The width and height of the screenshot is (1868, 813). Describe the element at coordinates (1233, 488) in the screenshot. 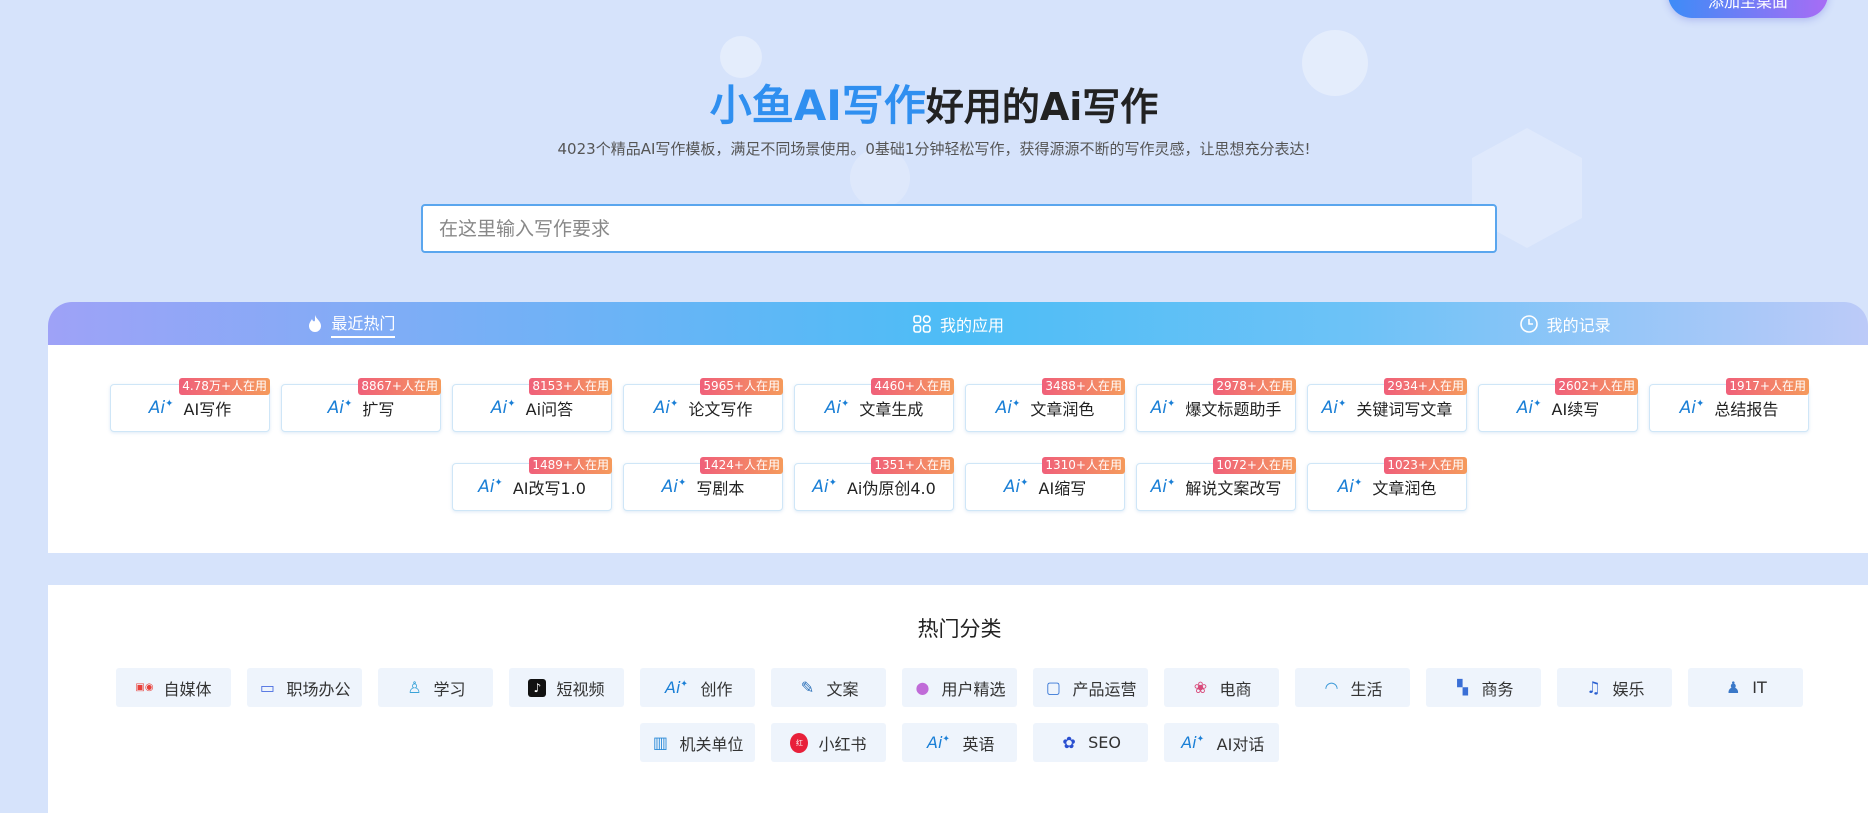

I see `app-label: 解说文案改写` at that location.